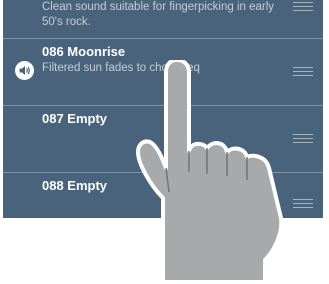  I want to click on preset-title: 088 Empty, so click(75, 185).